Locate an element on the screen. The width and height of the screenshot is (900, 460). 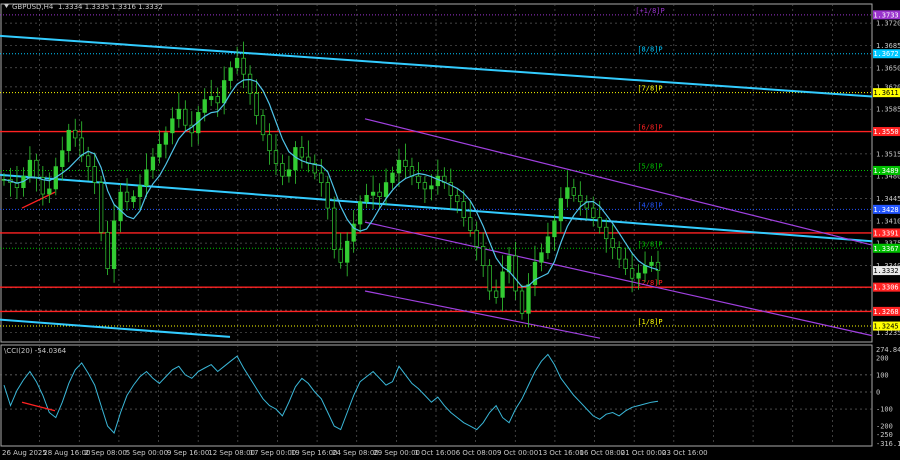
price-tick-label: 1.3720 is located at coordinates (888, 24).